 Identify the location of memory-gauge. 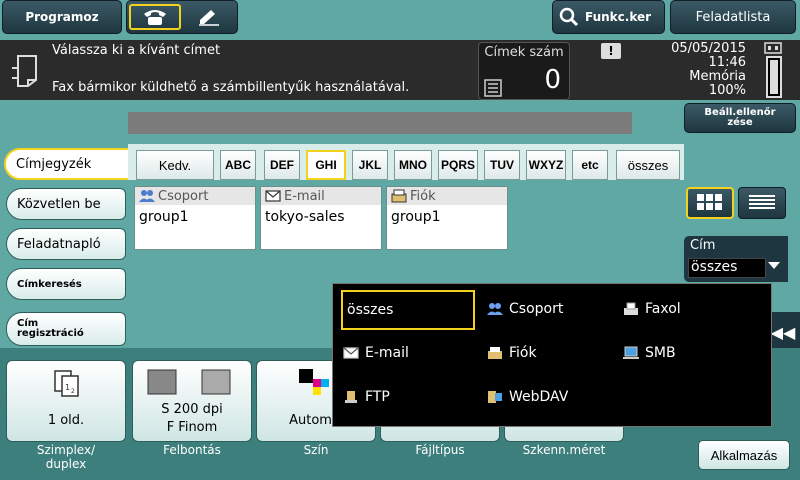
(774, 77).